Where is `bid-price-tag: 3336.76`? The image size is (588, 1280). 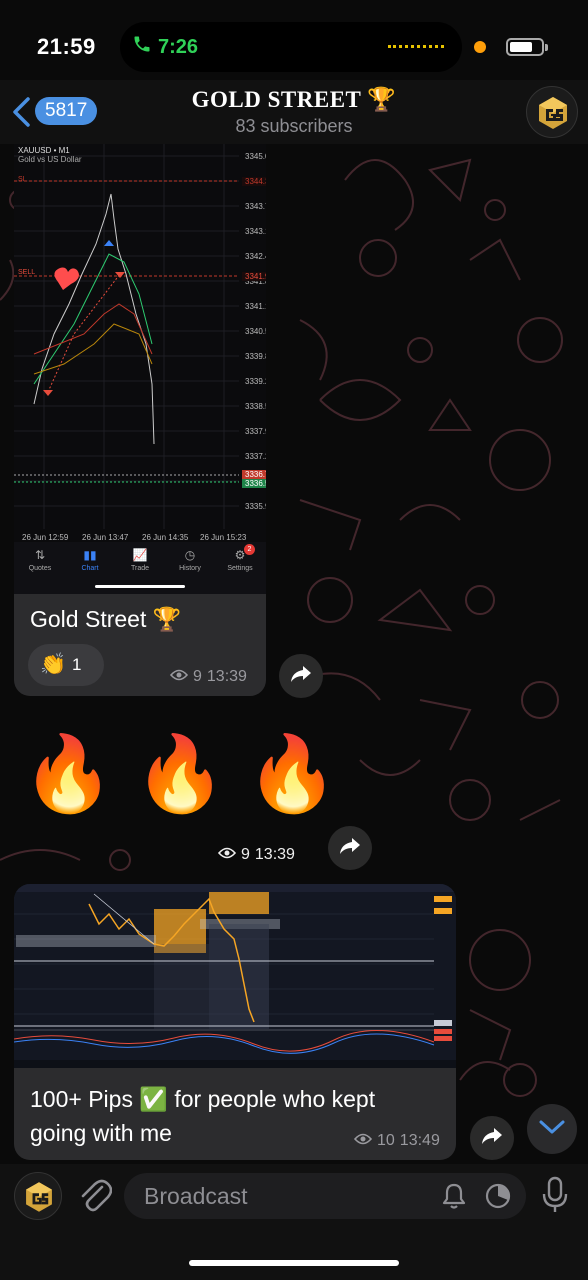
bid-price-tag: 3336.76 is located at coordinates (254, 474).